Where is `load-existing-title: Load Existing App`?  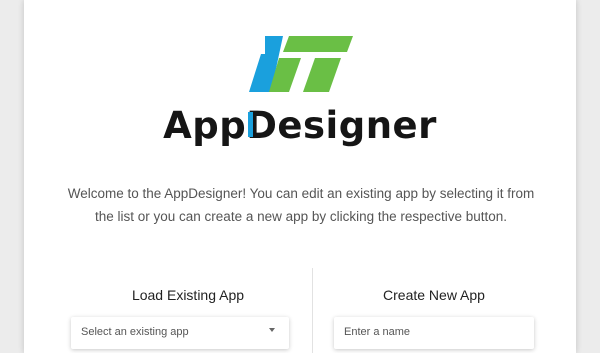 load-existing-title: Load Existing App is located at coordinates (188, 295).